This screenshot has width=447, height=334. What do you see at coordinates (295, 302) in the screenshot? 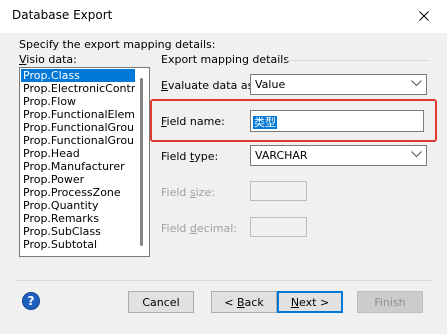
I see `next-mnemonic: N` at bounding box center [295, 302].